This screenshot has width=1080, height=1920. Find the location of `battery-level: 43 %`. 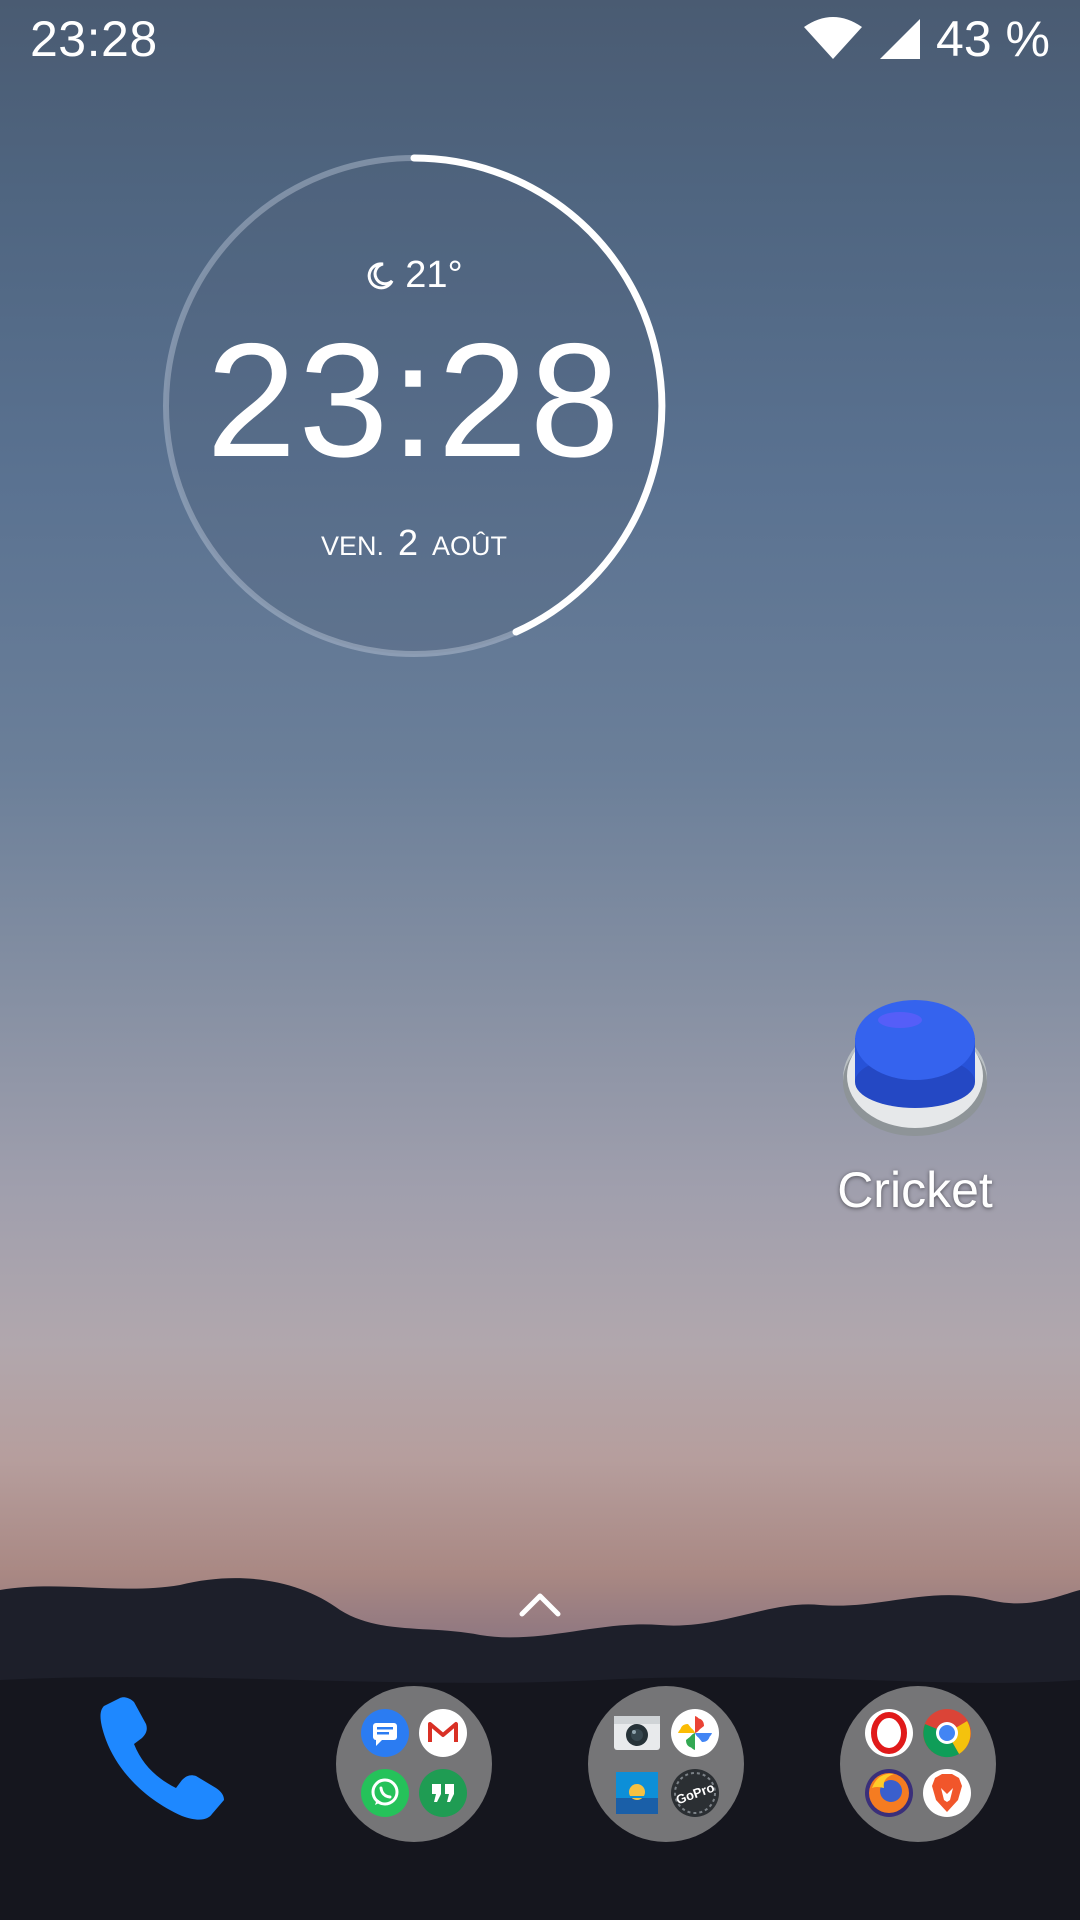

battery-level: 43 % is located at coordinates (993, 39).